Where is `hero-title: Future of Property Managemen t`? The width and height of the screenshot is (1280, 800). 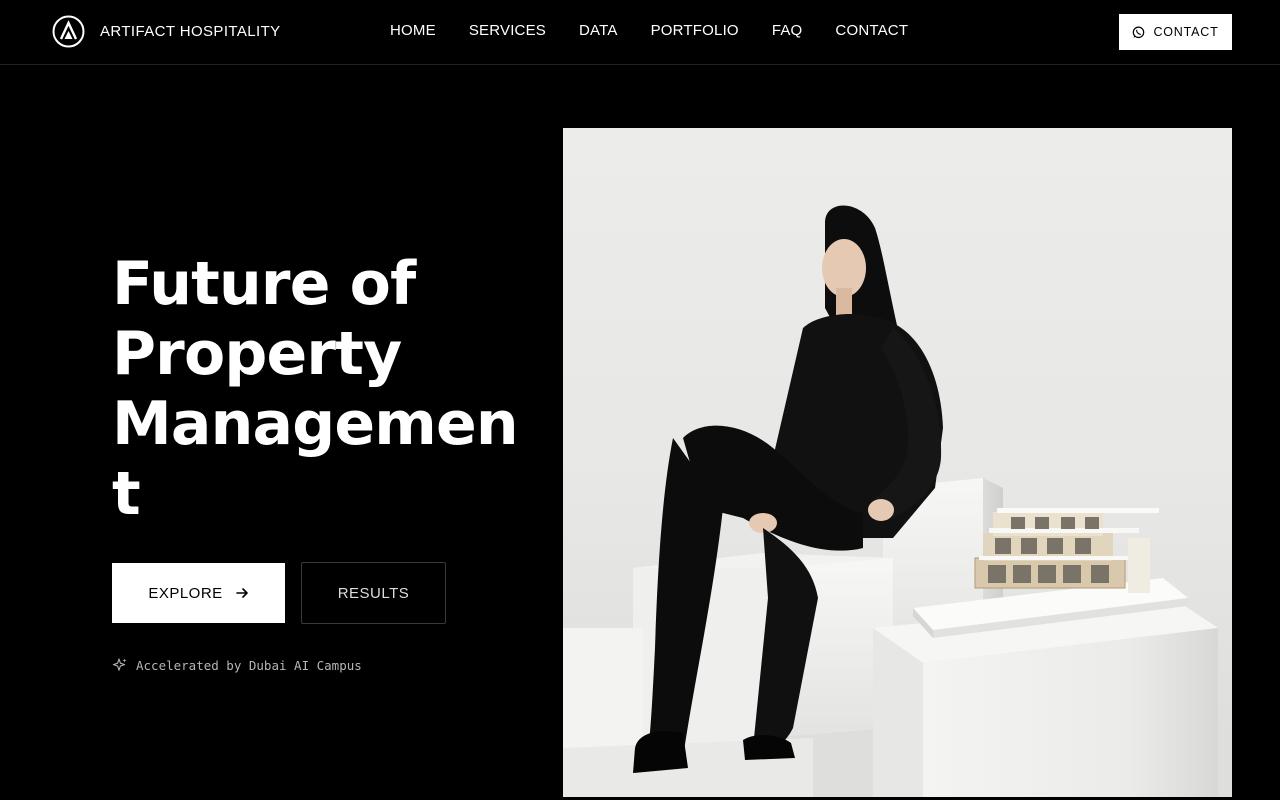 hero-title: Future of Property Managemen t is located at coordinates (322, 389).